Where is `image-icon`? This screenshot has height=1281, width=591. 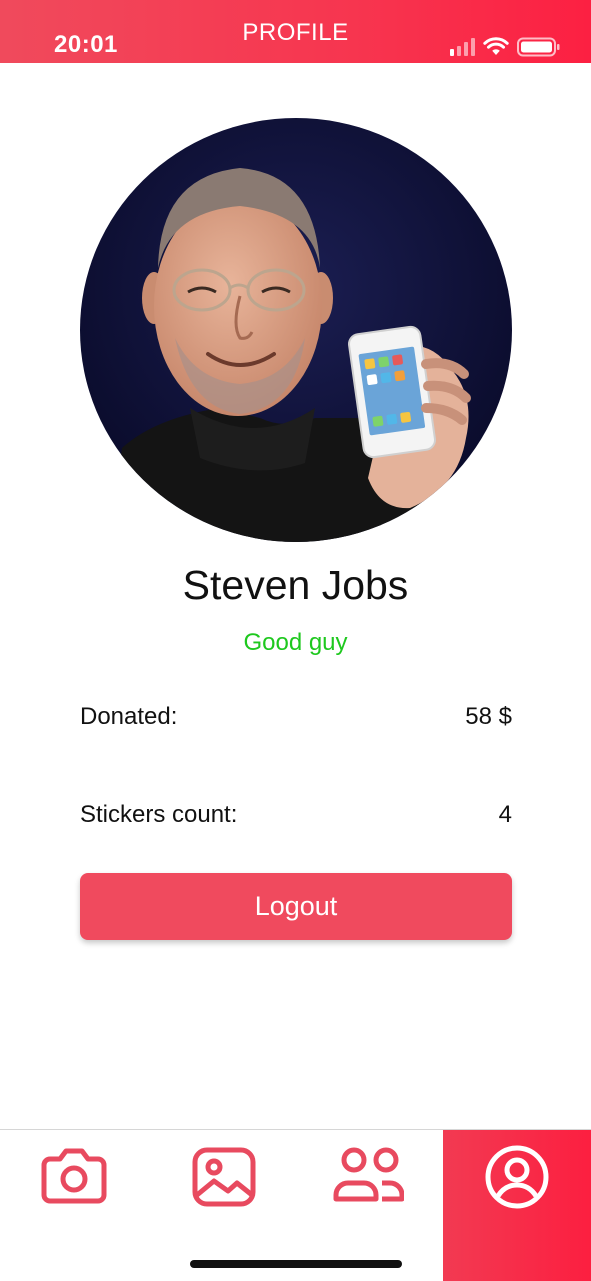
image-icon is located at coordinates (224, 1177).